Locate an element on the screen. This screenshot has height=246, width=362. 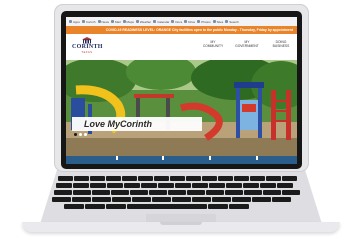
bookmark-item: Docs is located at coordinates (176, 22).